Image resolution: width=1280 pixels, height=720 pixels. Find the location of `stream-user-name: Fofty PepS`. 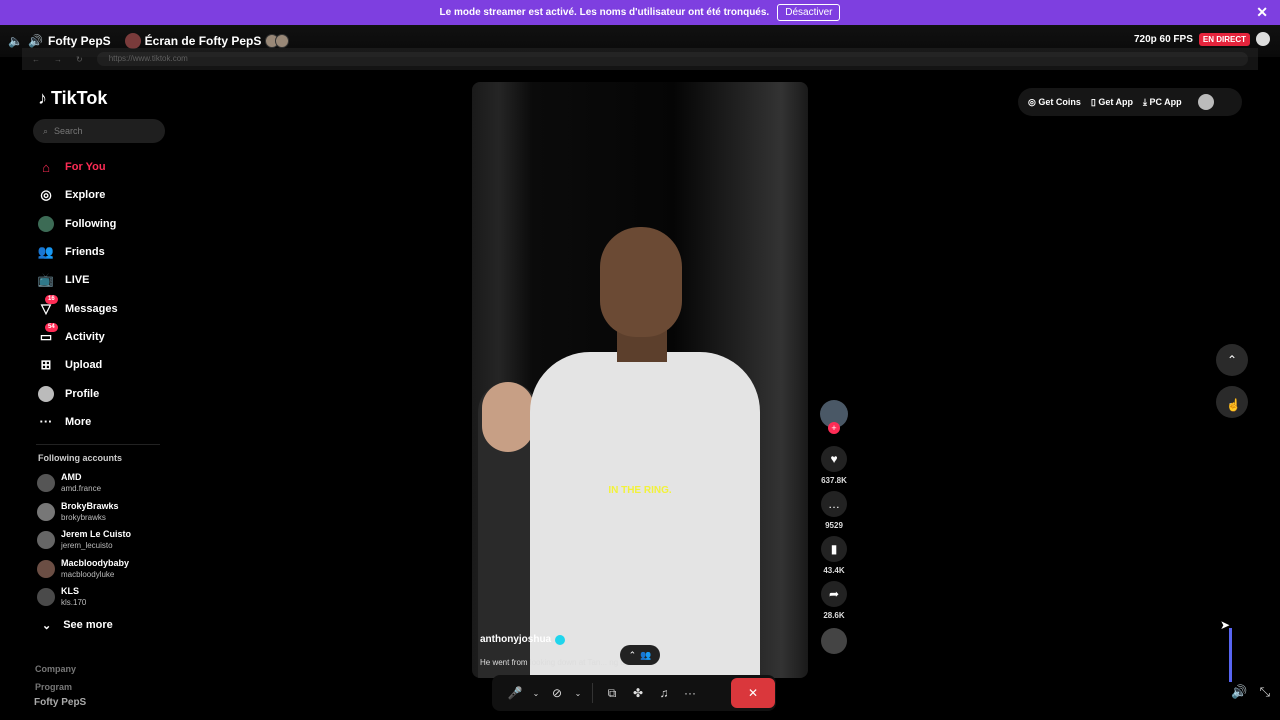

stream-user-name: Fofty PepS is located at coordinates (79, 41).